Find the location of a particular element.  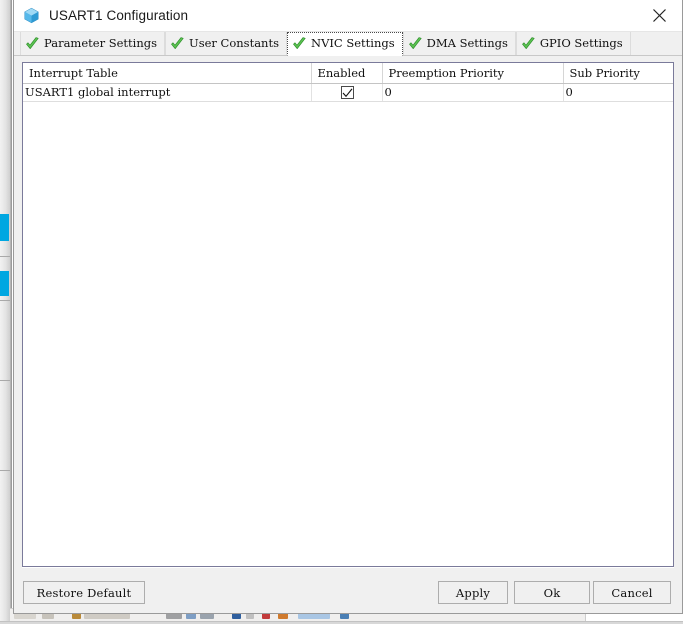

table-row: USART1 global interrupt 0 0 is located at coordinates (348, 92).